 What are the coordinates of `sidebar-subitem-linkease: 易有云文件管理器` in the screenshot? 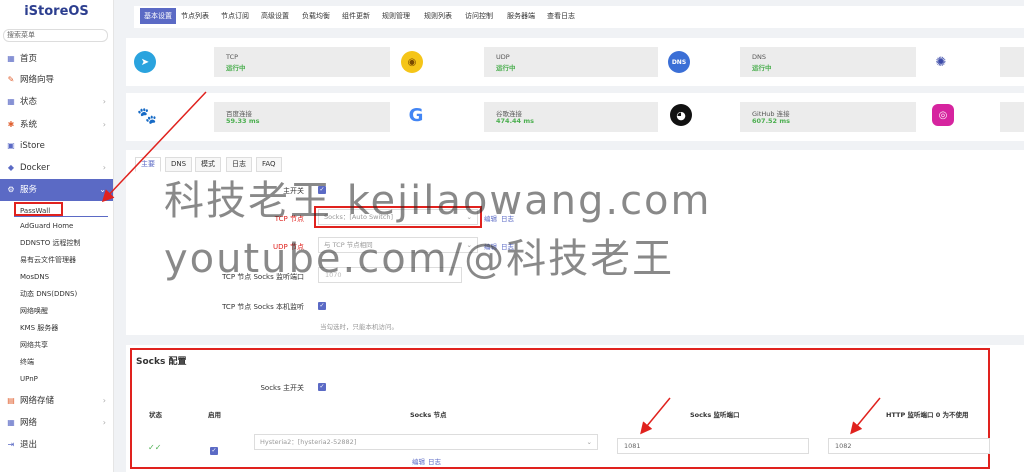 It's located at (48, 260).